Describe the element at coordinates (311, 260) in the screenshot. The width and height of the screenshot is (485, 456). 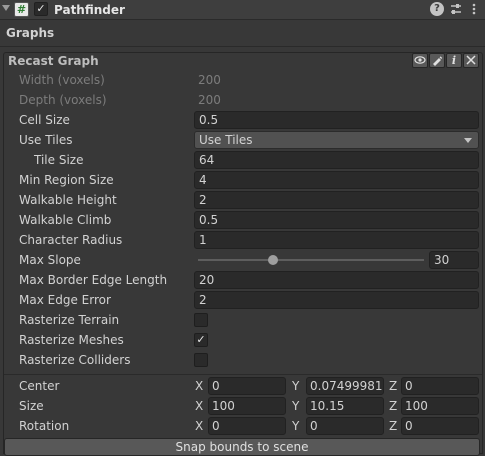
I see `max-slope-slider-track` at that location.